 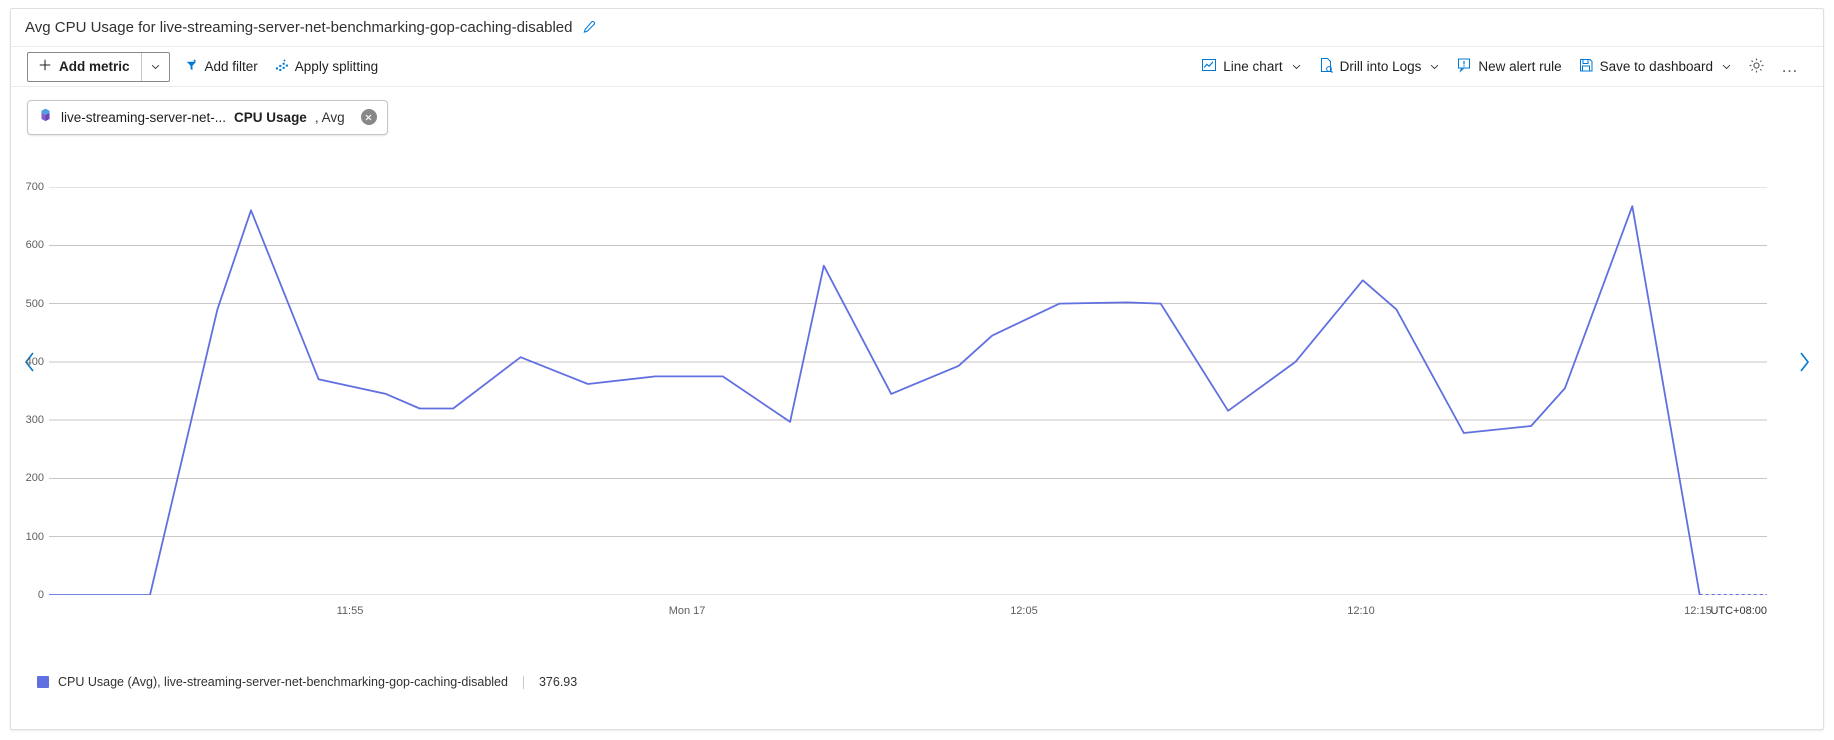 I want to click on apply-splitting-label: Apply splitting, so click(x=336, y=66).